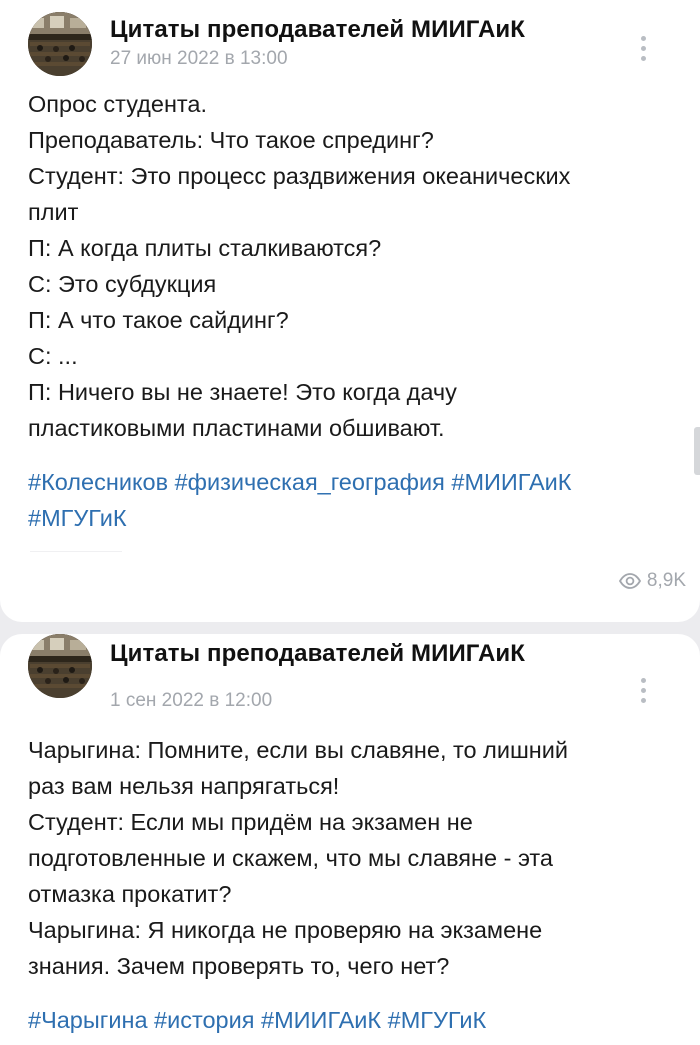  What do you see at coordinates (250, 822) in the screenshot?
I see `post-text-line: Студент: Если мы придём на экзамен не` at bounding box center [250, 822].